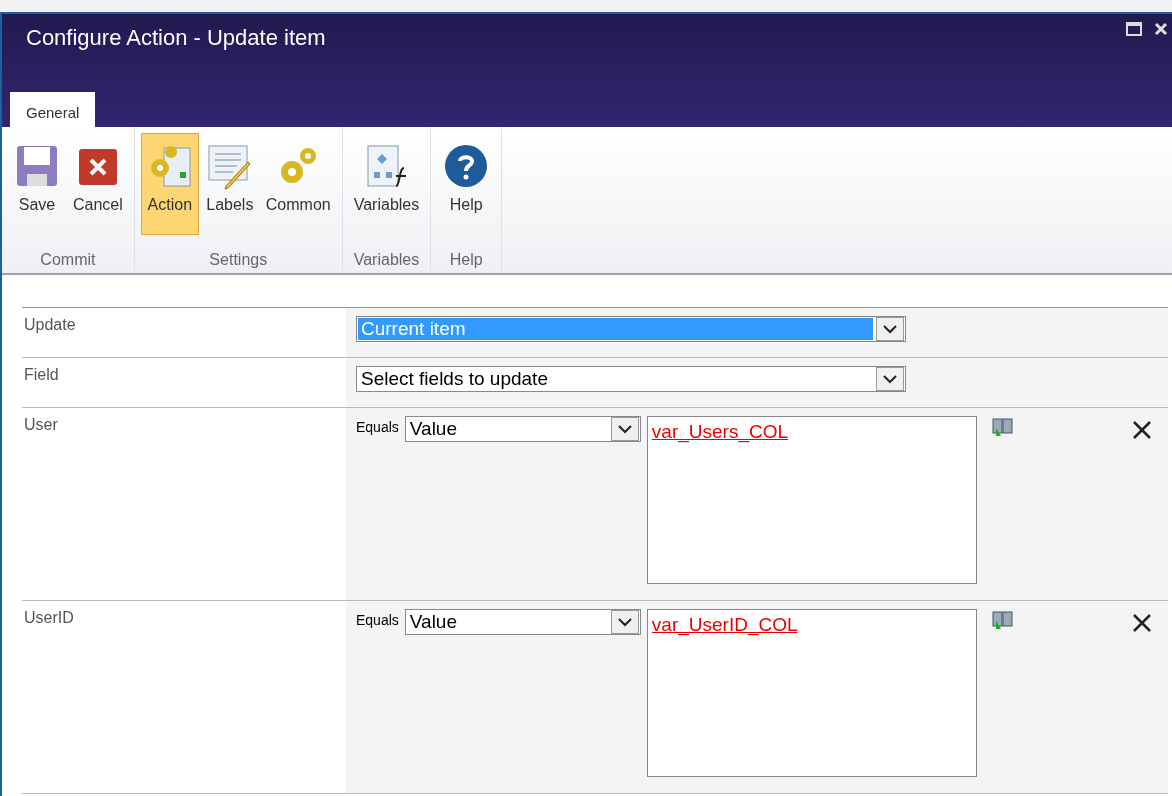 The height and width of the screenshot is (796, 1172). I want to click on dropdown: Select fields to update, so click(631, 379).